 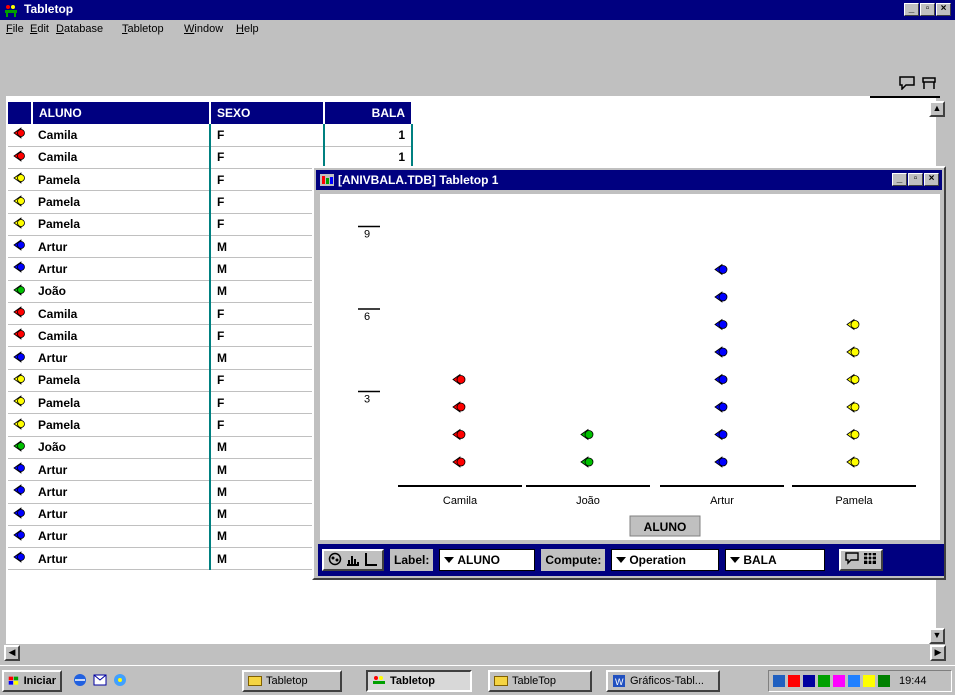 What do you see at coordinates (779, 681) in the screenshot?
I see `network-icon` at bounding box center [779, 681].